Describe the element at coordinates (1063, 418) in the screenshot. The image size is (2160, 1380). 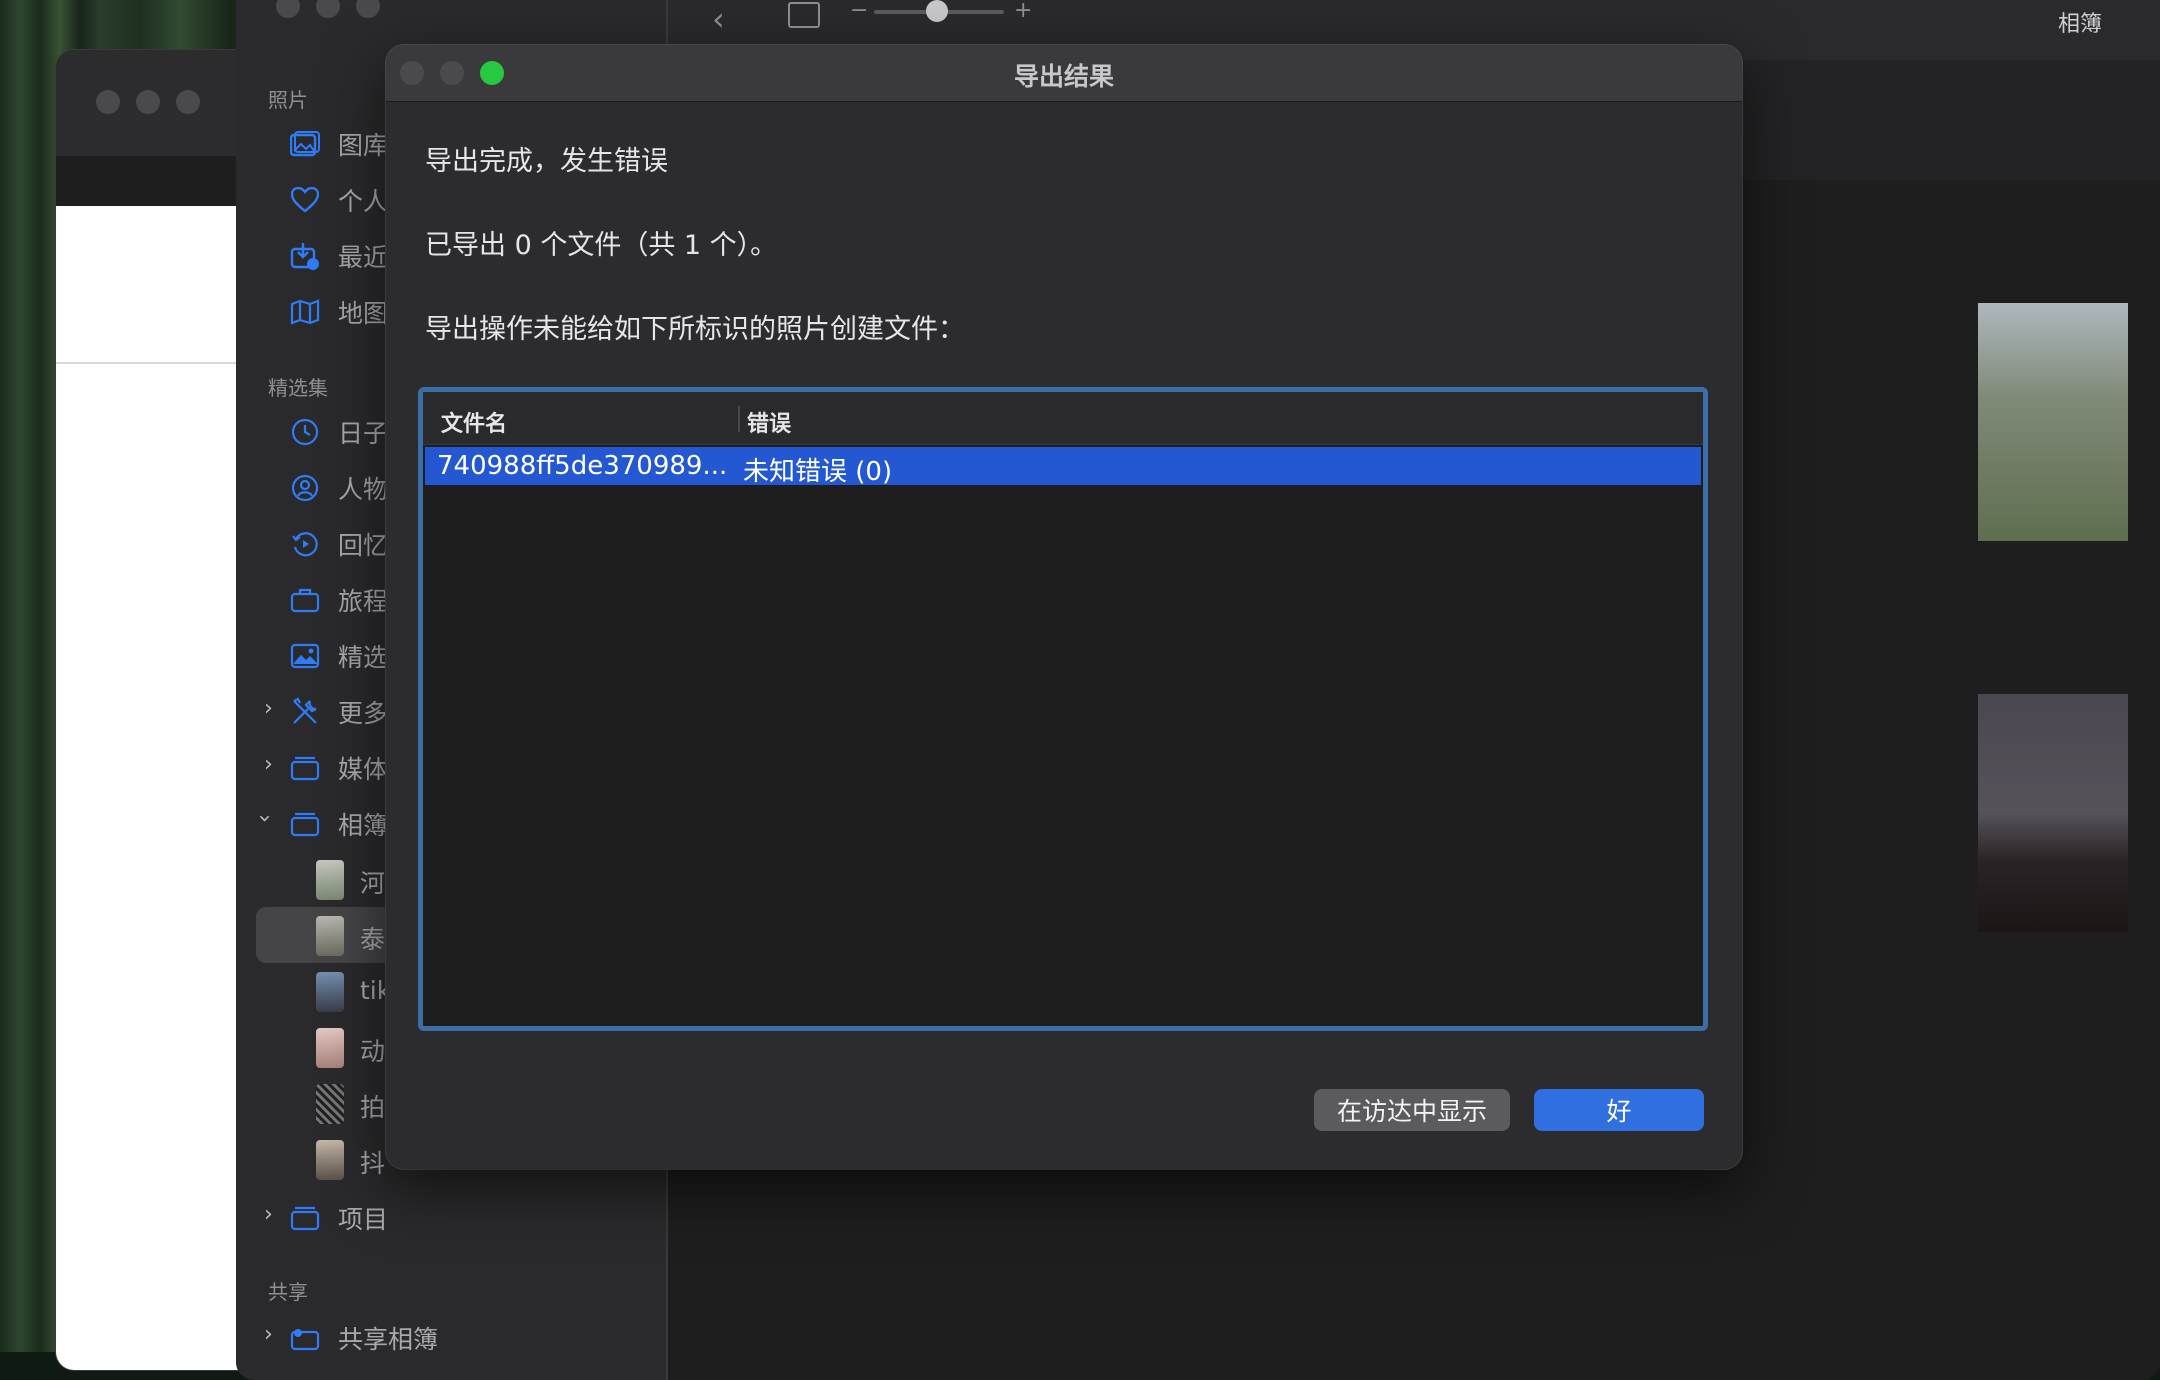
I see `table-header: 文件名 错误` at that location.